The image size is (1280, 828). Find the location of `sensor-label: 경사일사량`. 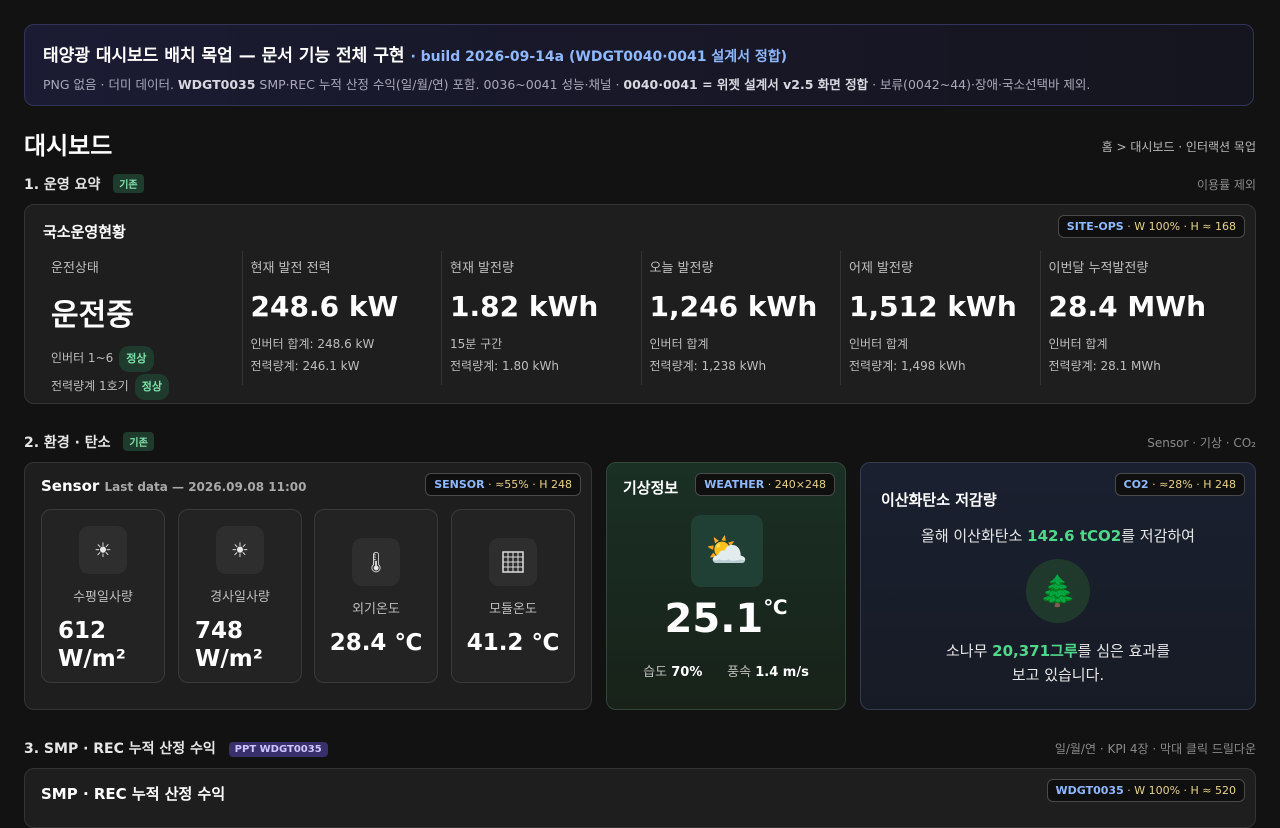

sensor-label: 경사일사량 is located at coordinates (240, 597).